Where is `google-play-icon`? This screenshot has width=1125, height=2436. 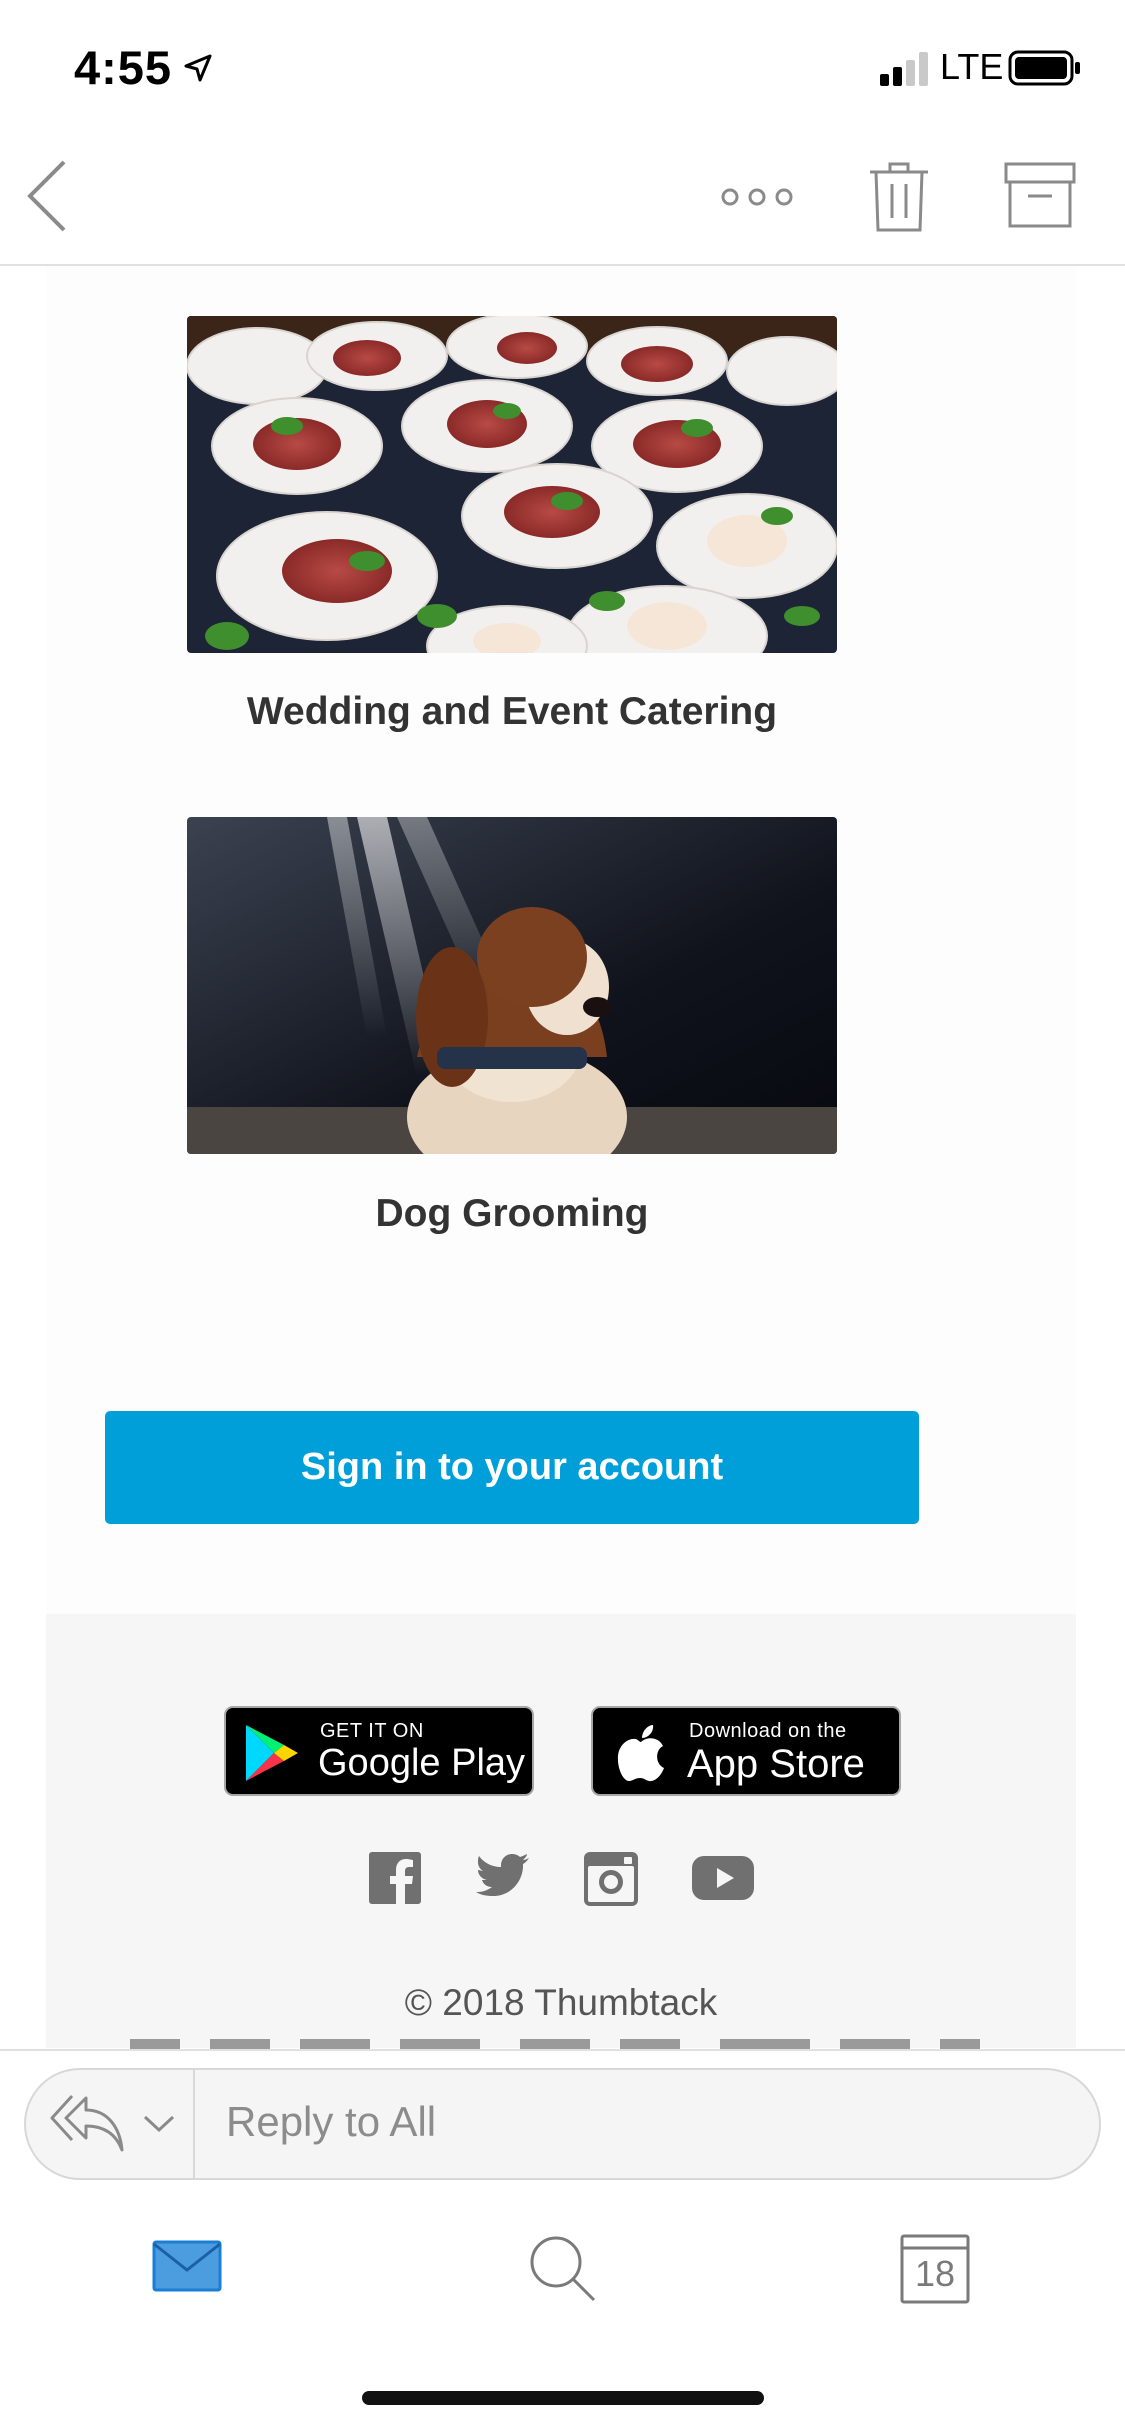 google-play-icon is located at coordinates (272, 1753).